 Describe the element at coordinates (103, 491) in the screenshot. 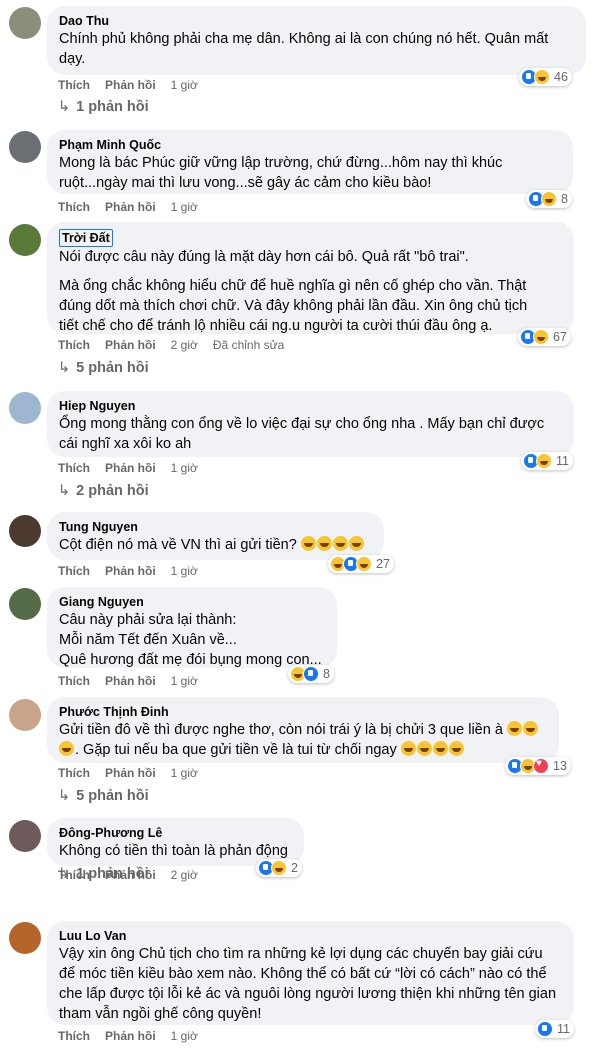

I see `view-replies-link: ↳ 2 phản hồi` at that location.